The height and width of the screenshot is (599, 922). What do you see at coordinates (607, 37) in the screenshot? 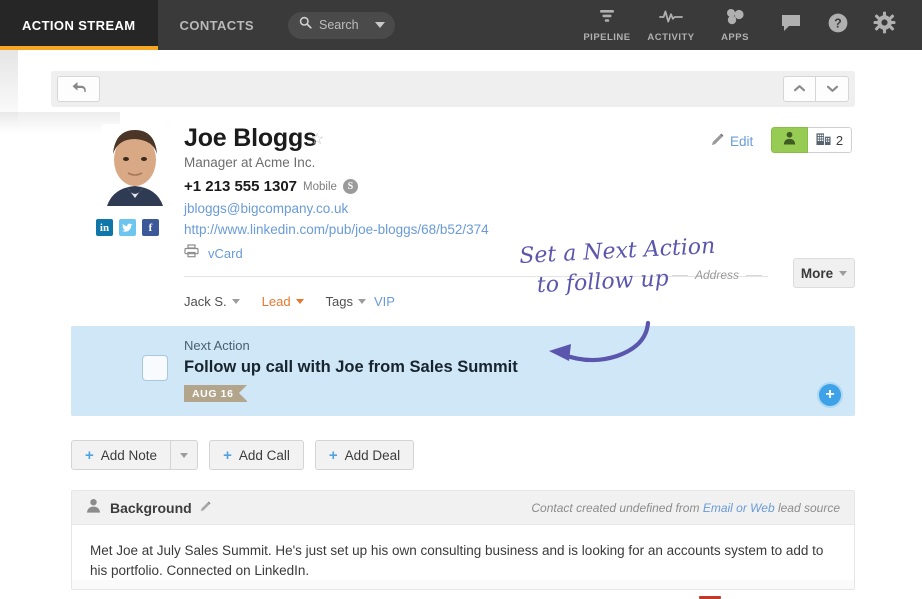
I see `nav-item-pipeline-label: PIPELINE` at bounding box center [607, 37].